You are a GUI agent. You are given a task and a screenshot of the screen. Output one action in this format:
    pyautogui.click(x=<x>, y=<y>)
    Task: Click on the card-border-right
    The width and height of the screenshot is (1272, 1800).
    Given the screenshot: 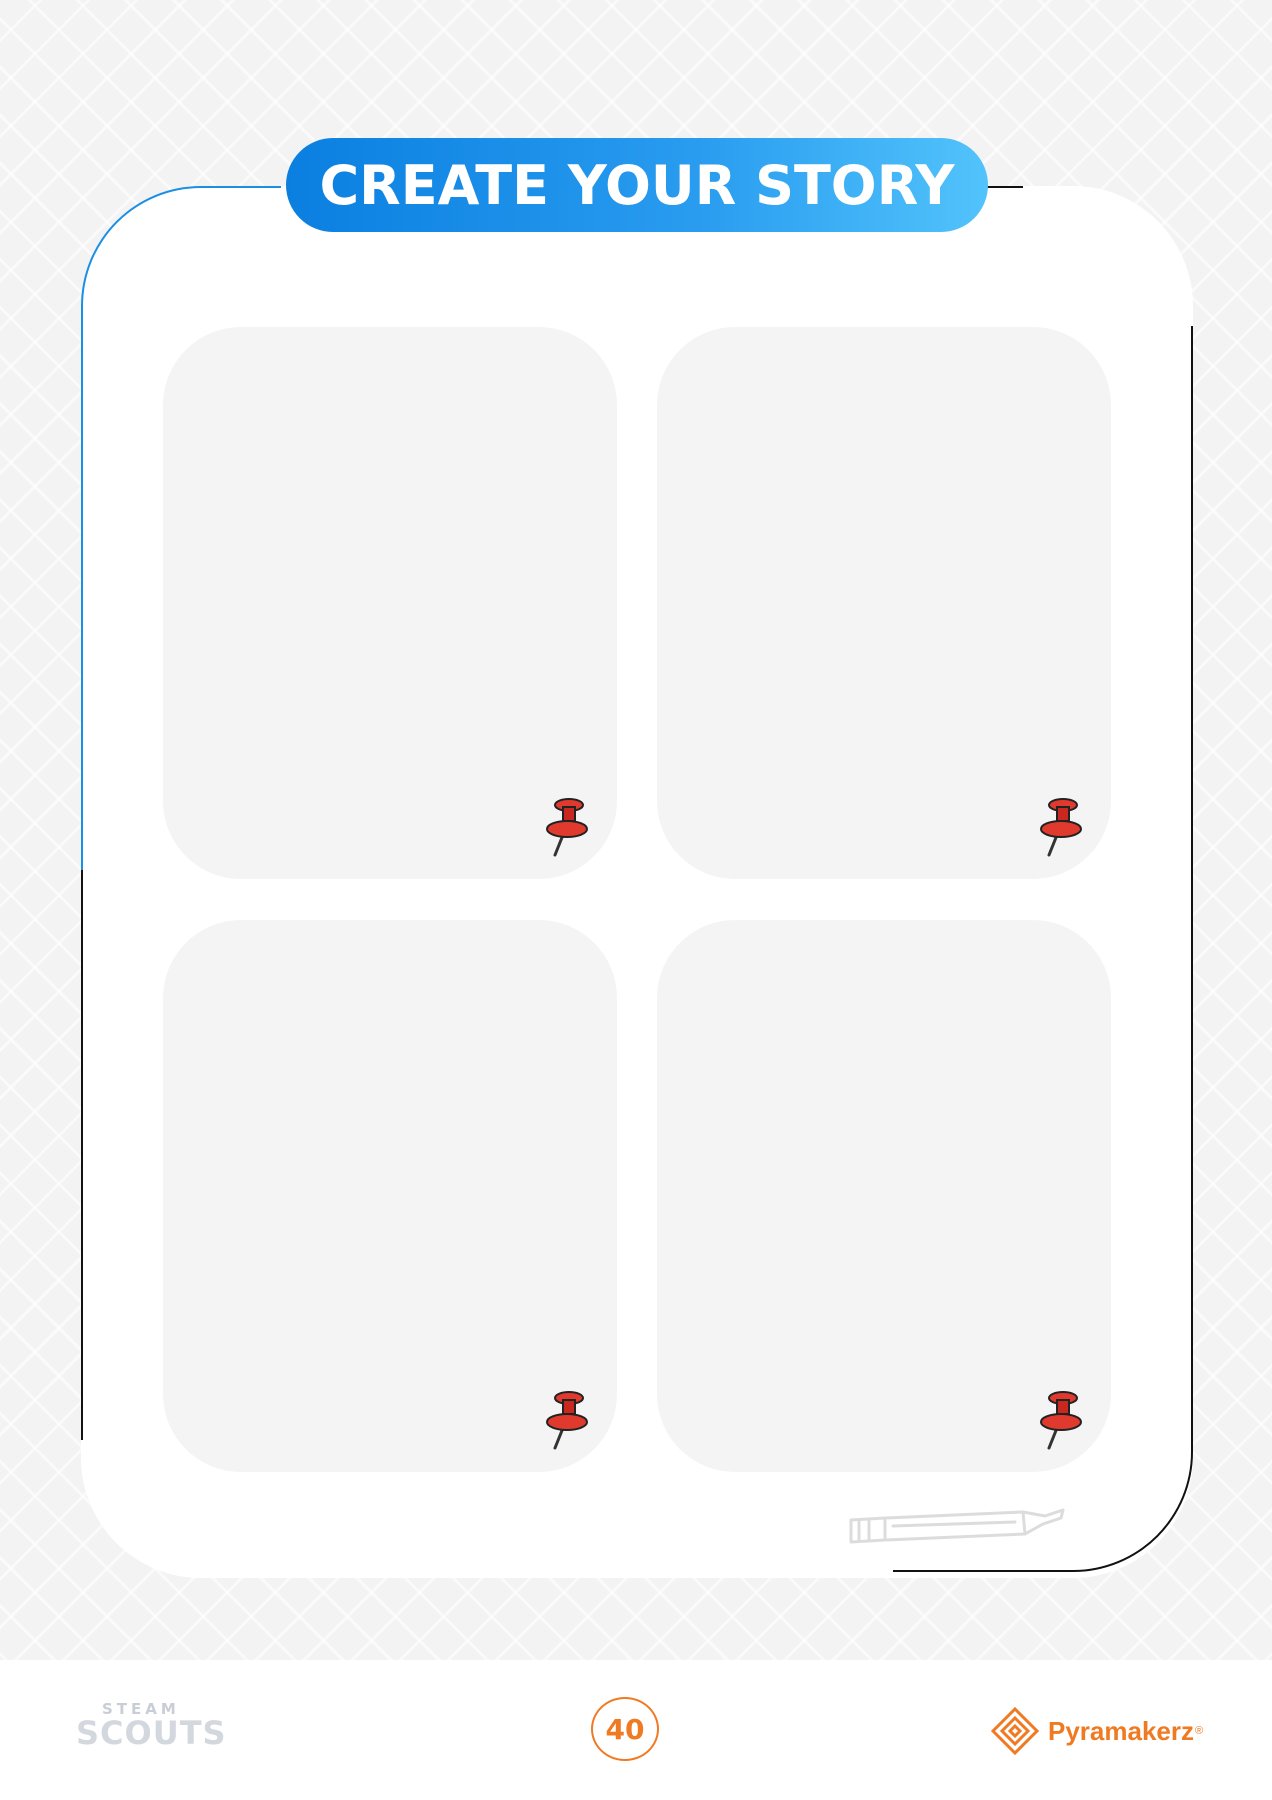 What is the action you would take?
    pyautogui.click(x=1192, y=786)
    